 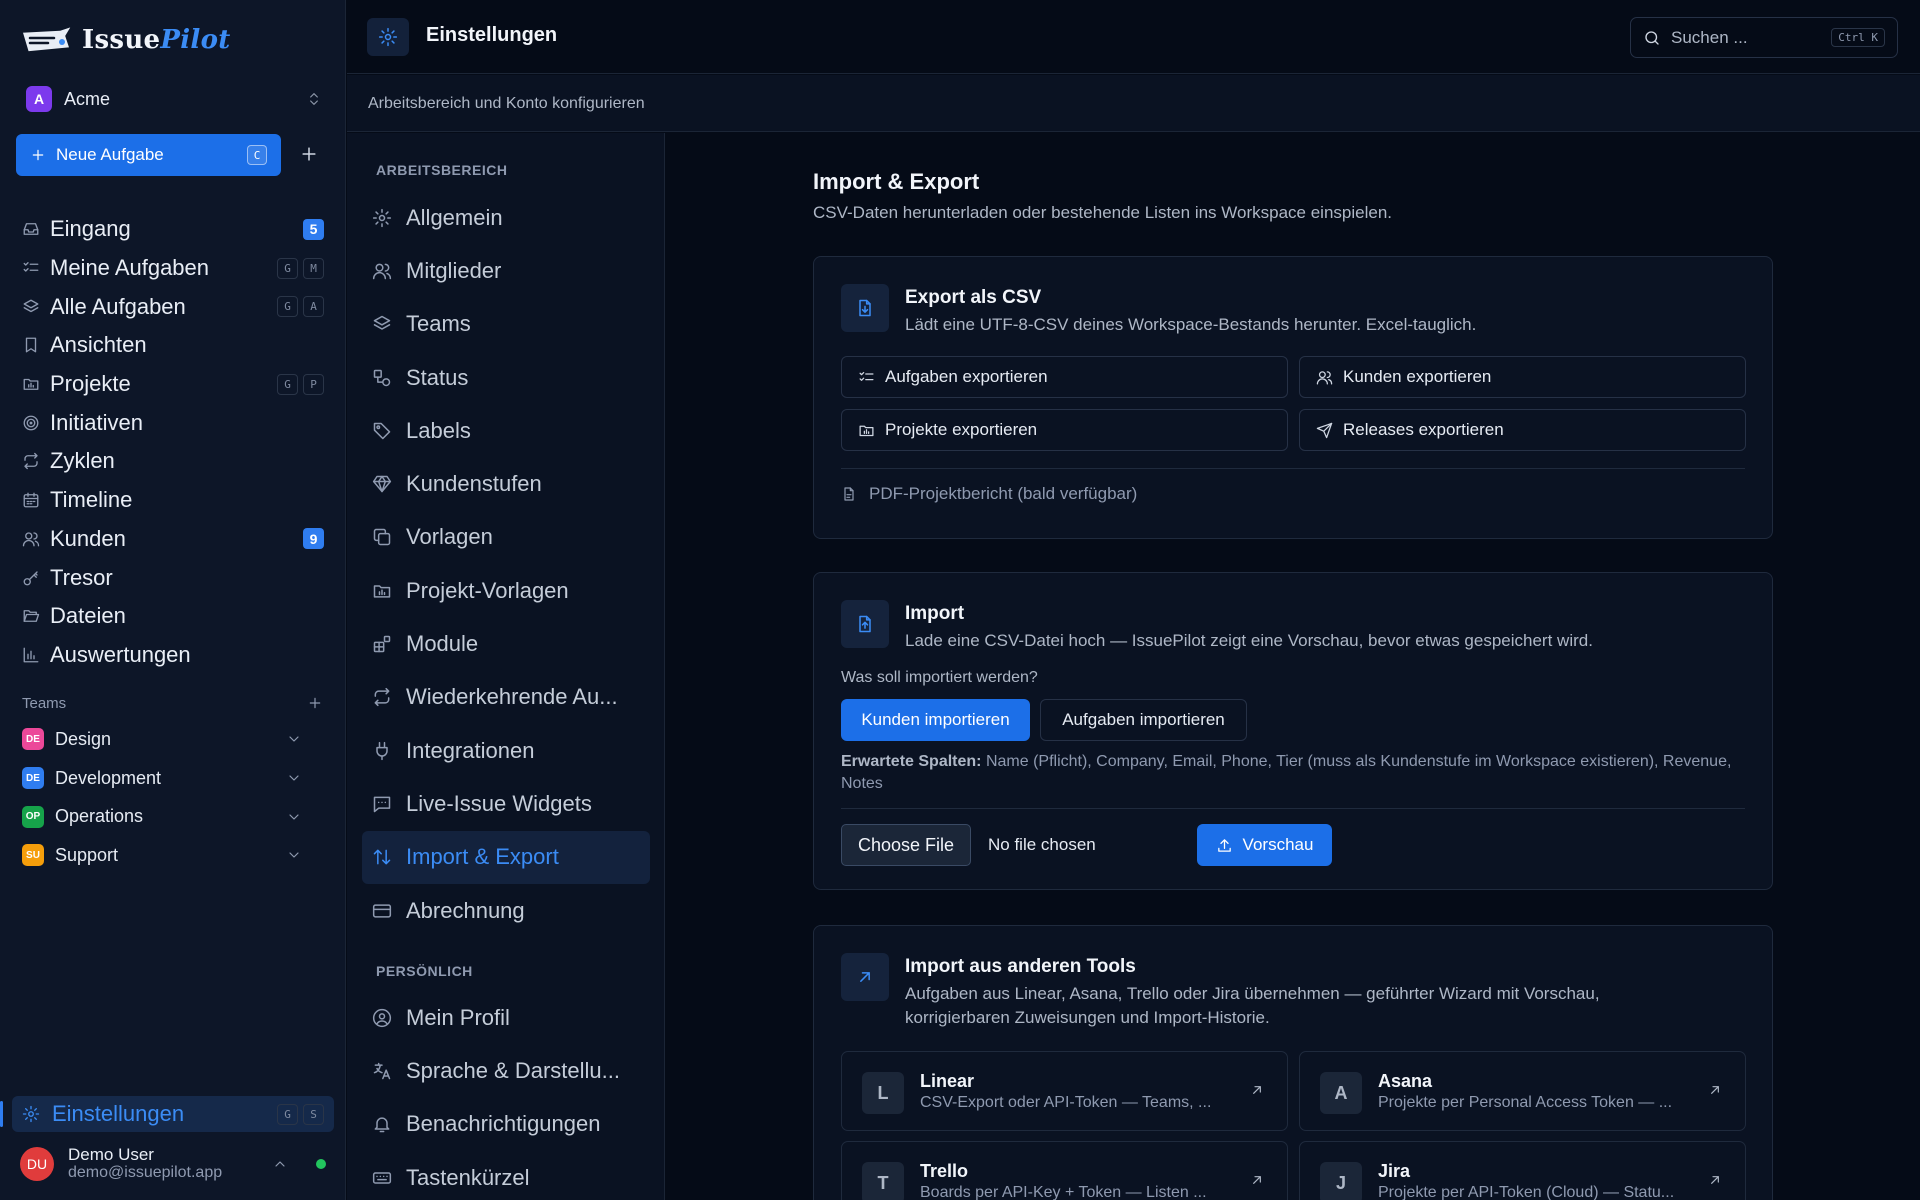 What do you see at coordinates (280, 1164) in the screenshot?
I see `chevron-up-icon` at bounding box center [280, 1164].